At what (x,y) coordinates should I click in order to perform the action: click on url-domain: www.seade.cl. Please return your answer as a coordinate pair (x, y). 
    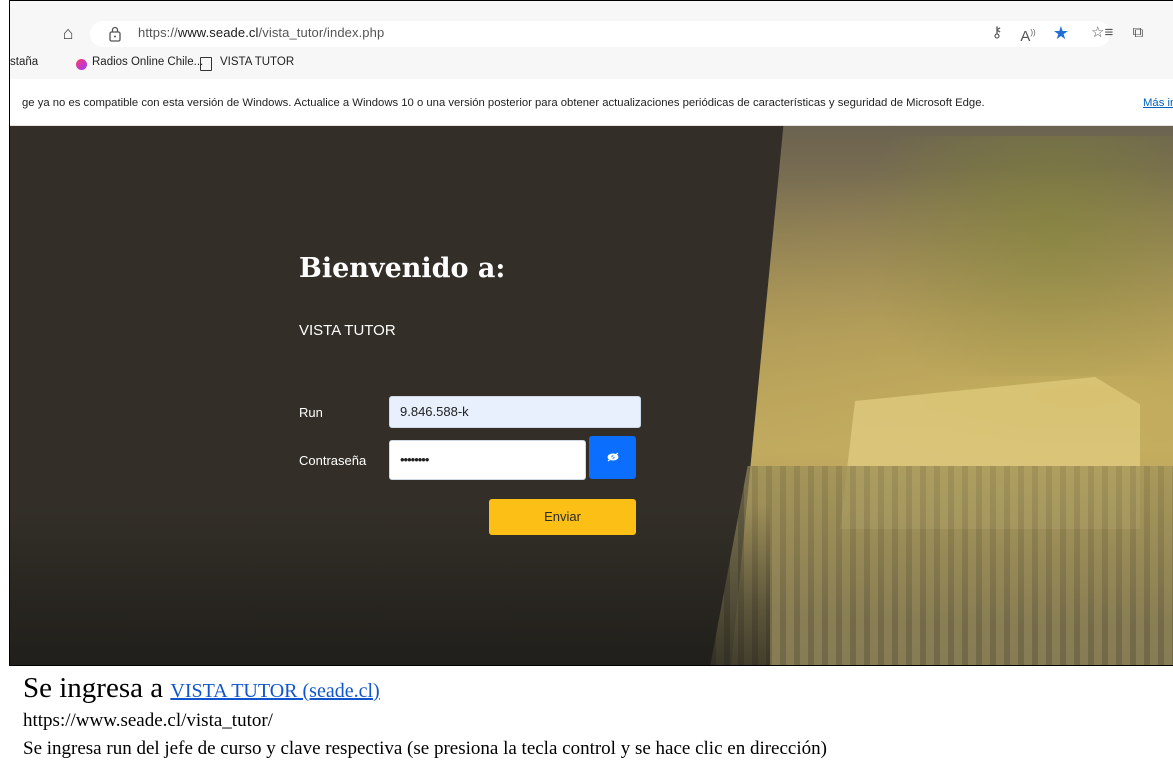
    Looking at the image, I should click on (218, 32).